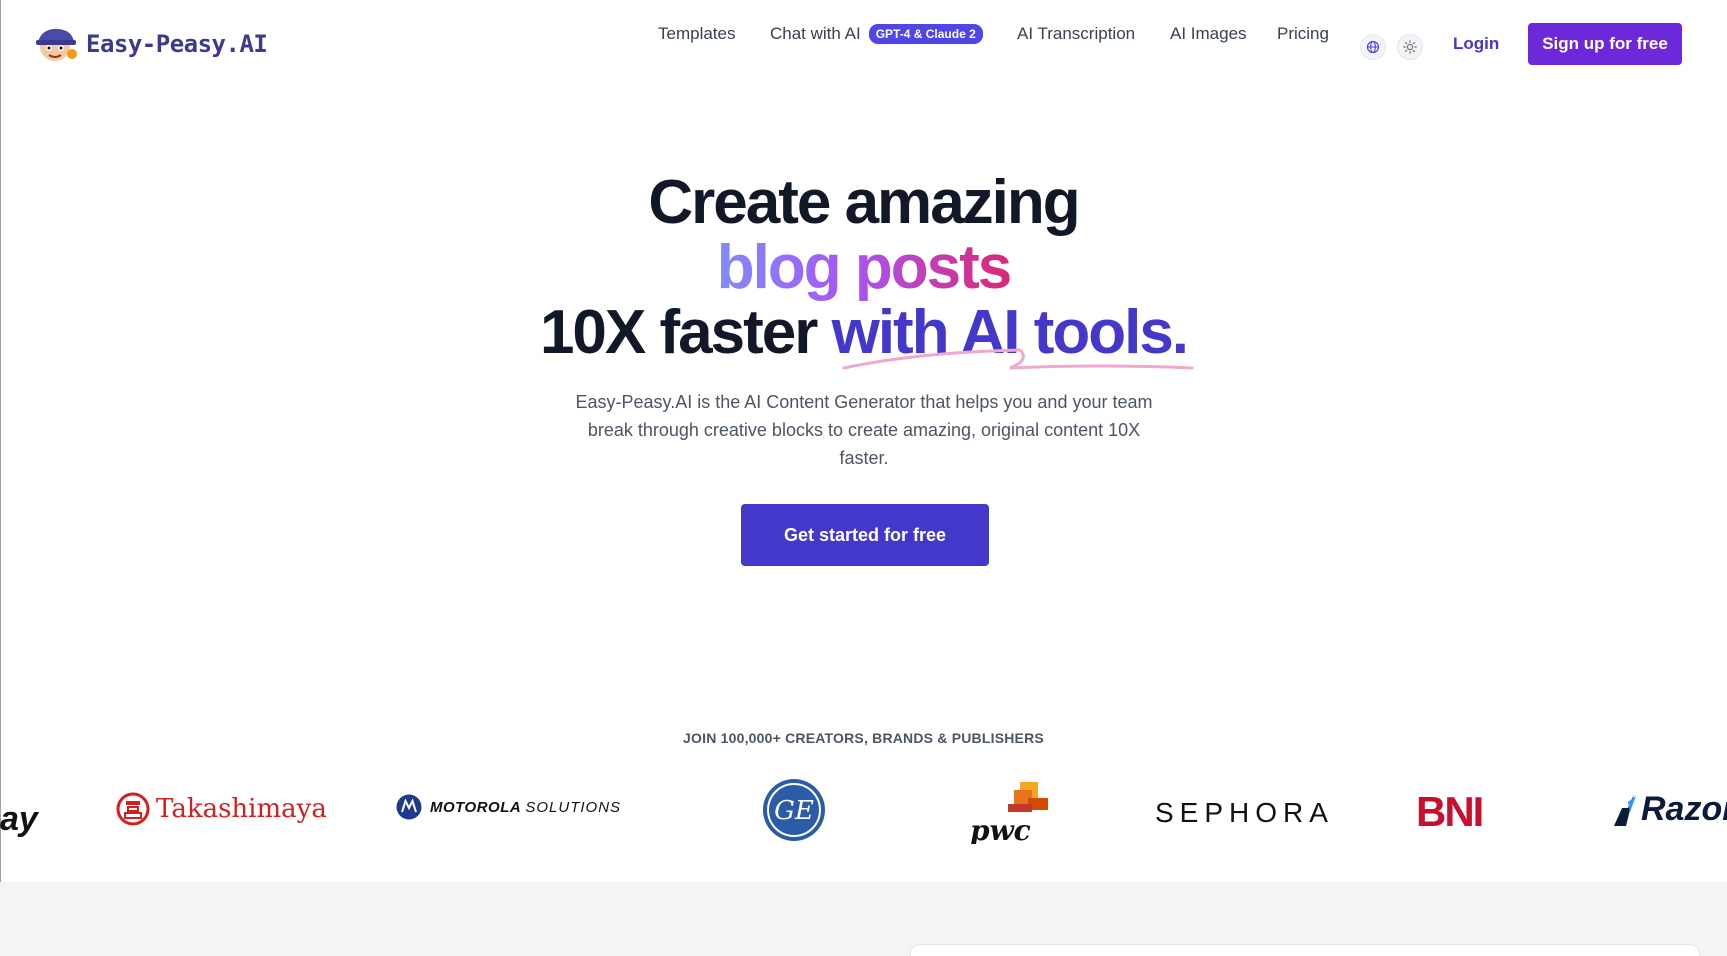  Describe the element at coordinates (19, 819) in the screenshot. I see `brand-logo-partial: ay` at that location.